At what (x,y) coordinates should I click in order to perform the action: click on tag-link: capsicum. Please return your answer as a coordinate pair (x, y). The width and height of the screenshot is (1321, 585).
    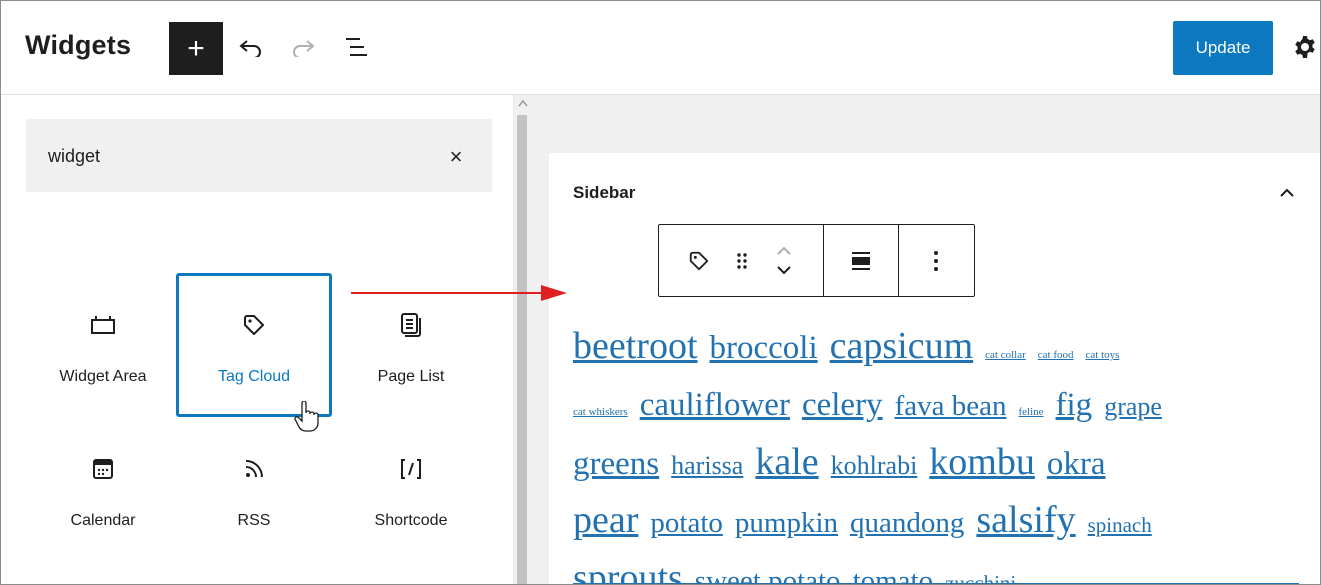
    Looking at the image, I should click on (902, 346).